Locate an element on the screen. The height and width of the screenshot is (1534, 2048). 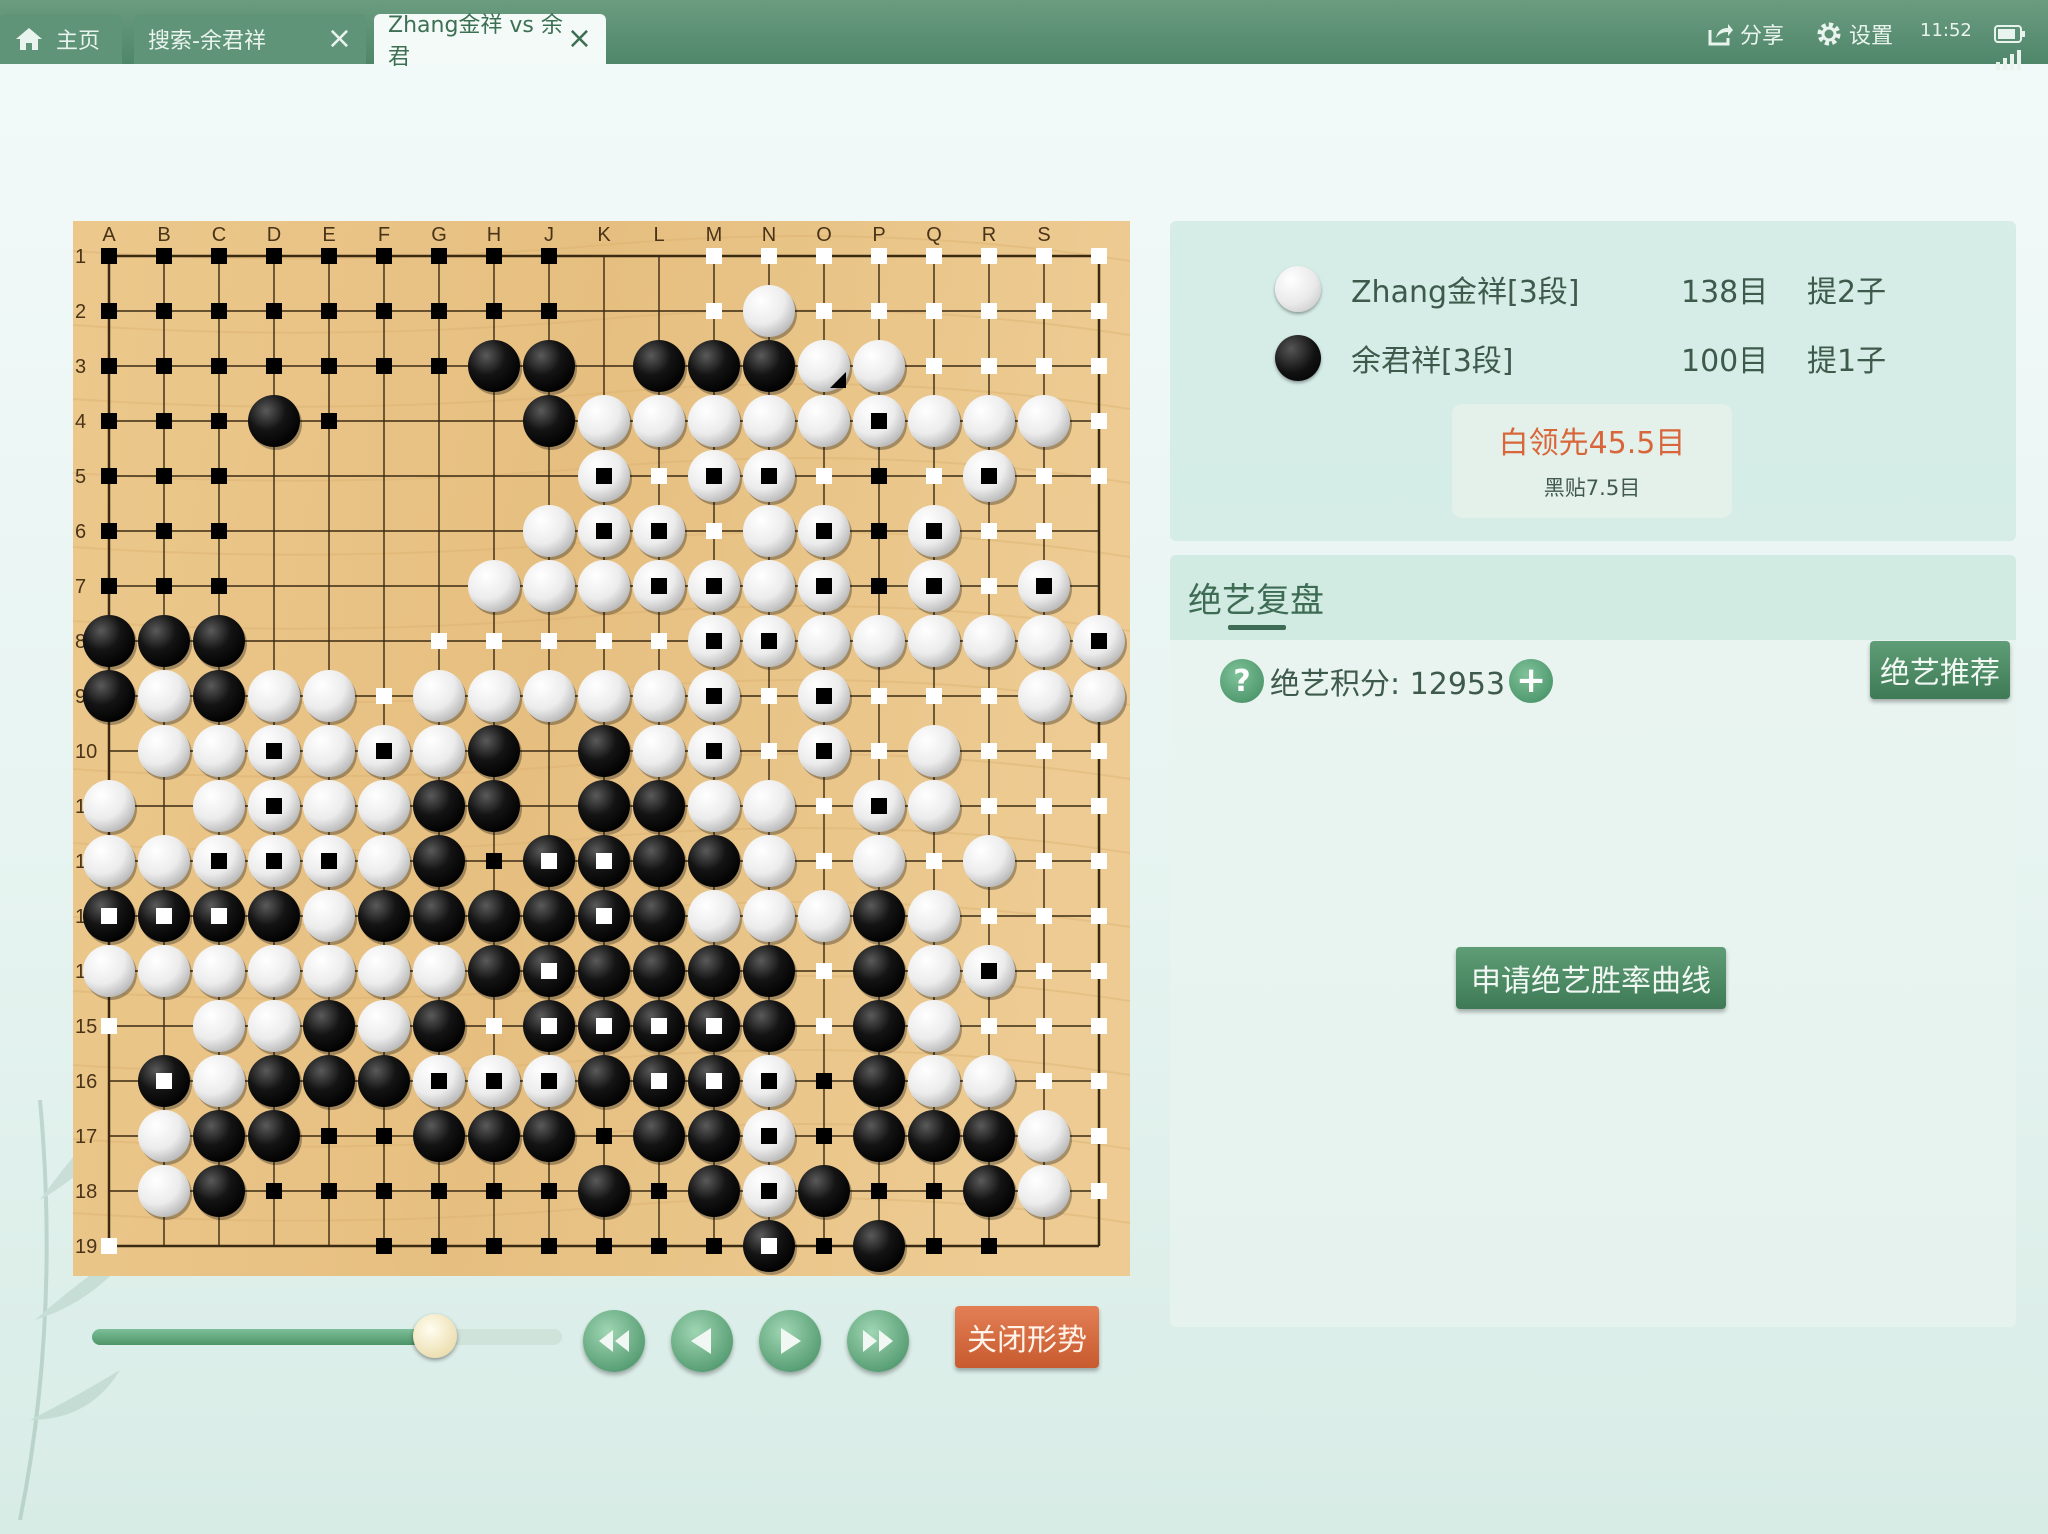
rewind-icon is located at coordinates (614, 1341).